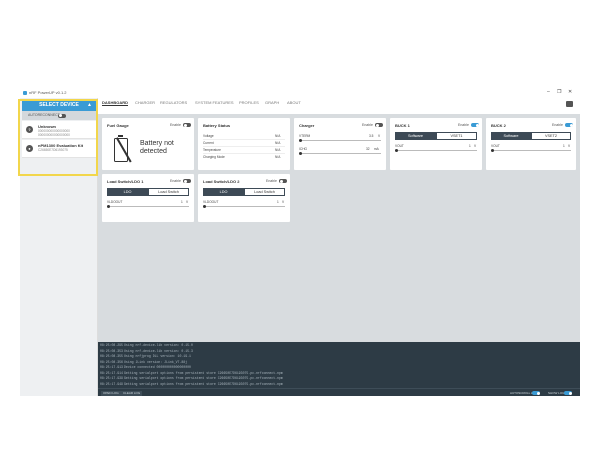 The image size is (606, 470). What do you see at coordinates (108, 206) in the screenshot?
I see `ldo1-vout-slider-thumb` at bounding box center [108, 206].